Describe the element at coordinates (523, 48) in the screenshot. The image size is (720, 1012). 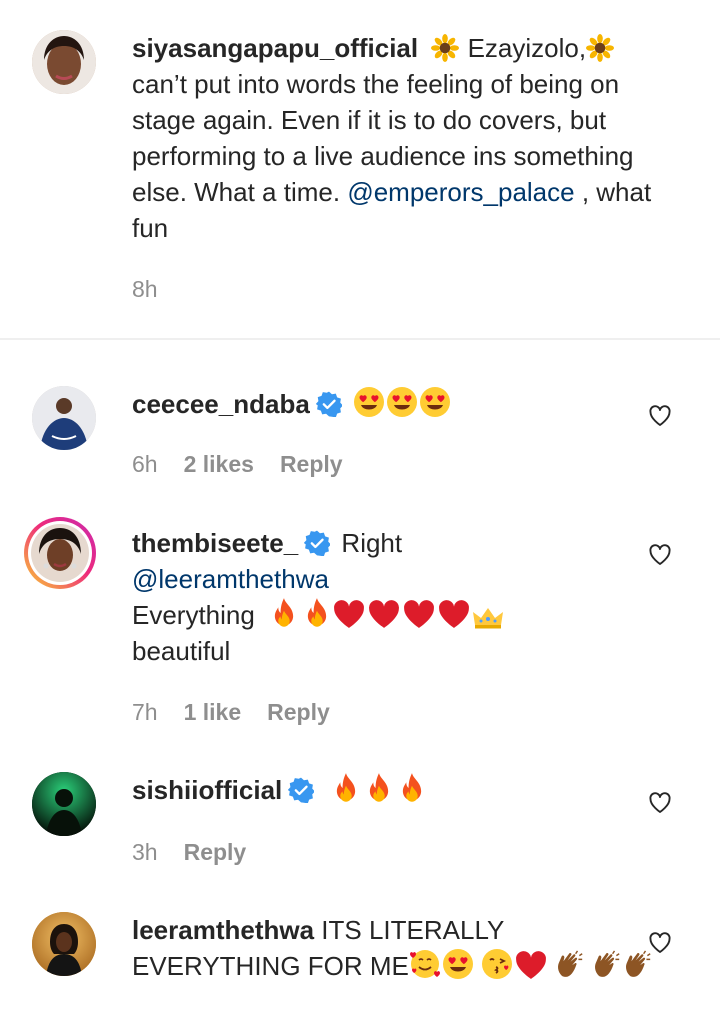
I see `caption-text-part: Ezayizolo,` at that location.